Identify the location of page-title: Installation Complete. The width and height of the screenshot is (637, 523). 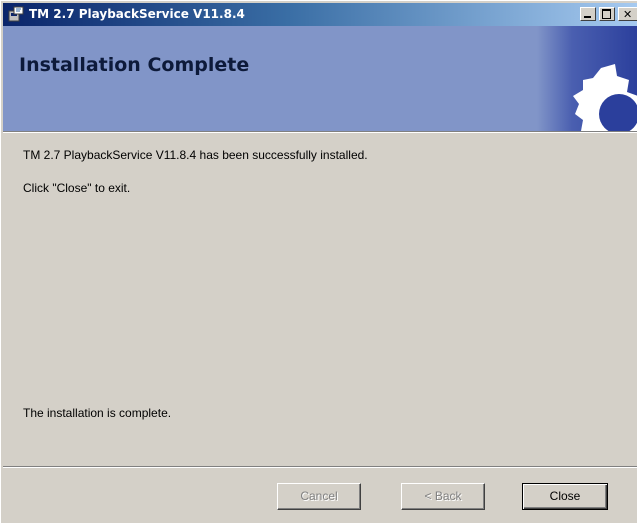
(134, 65).